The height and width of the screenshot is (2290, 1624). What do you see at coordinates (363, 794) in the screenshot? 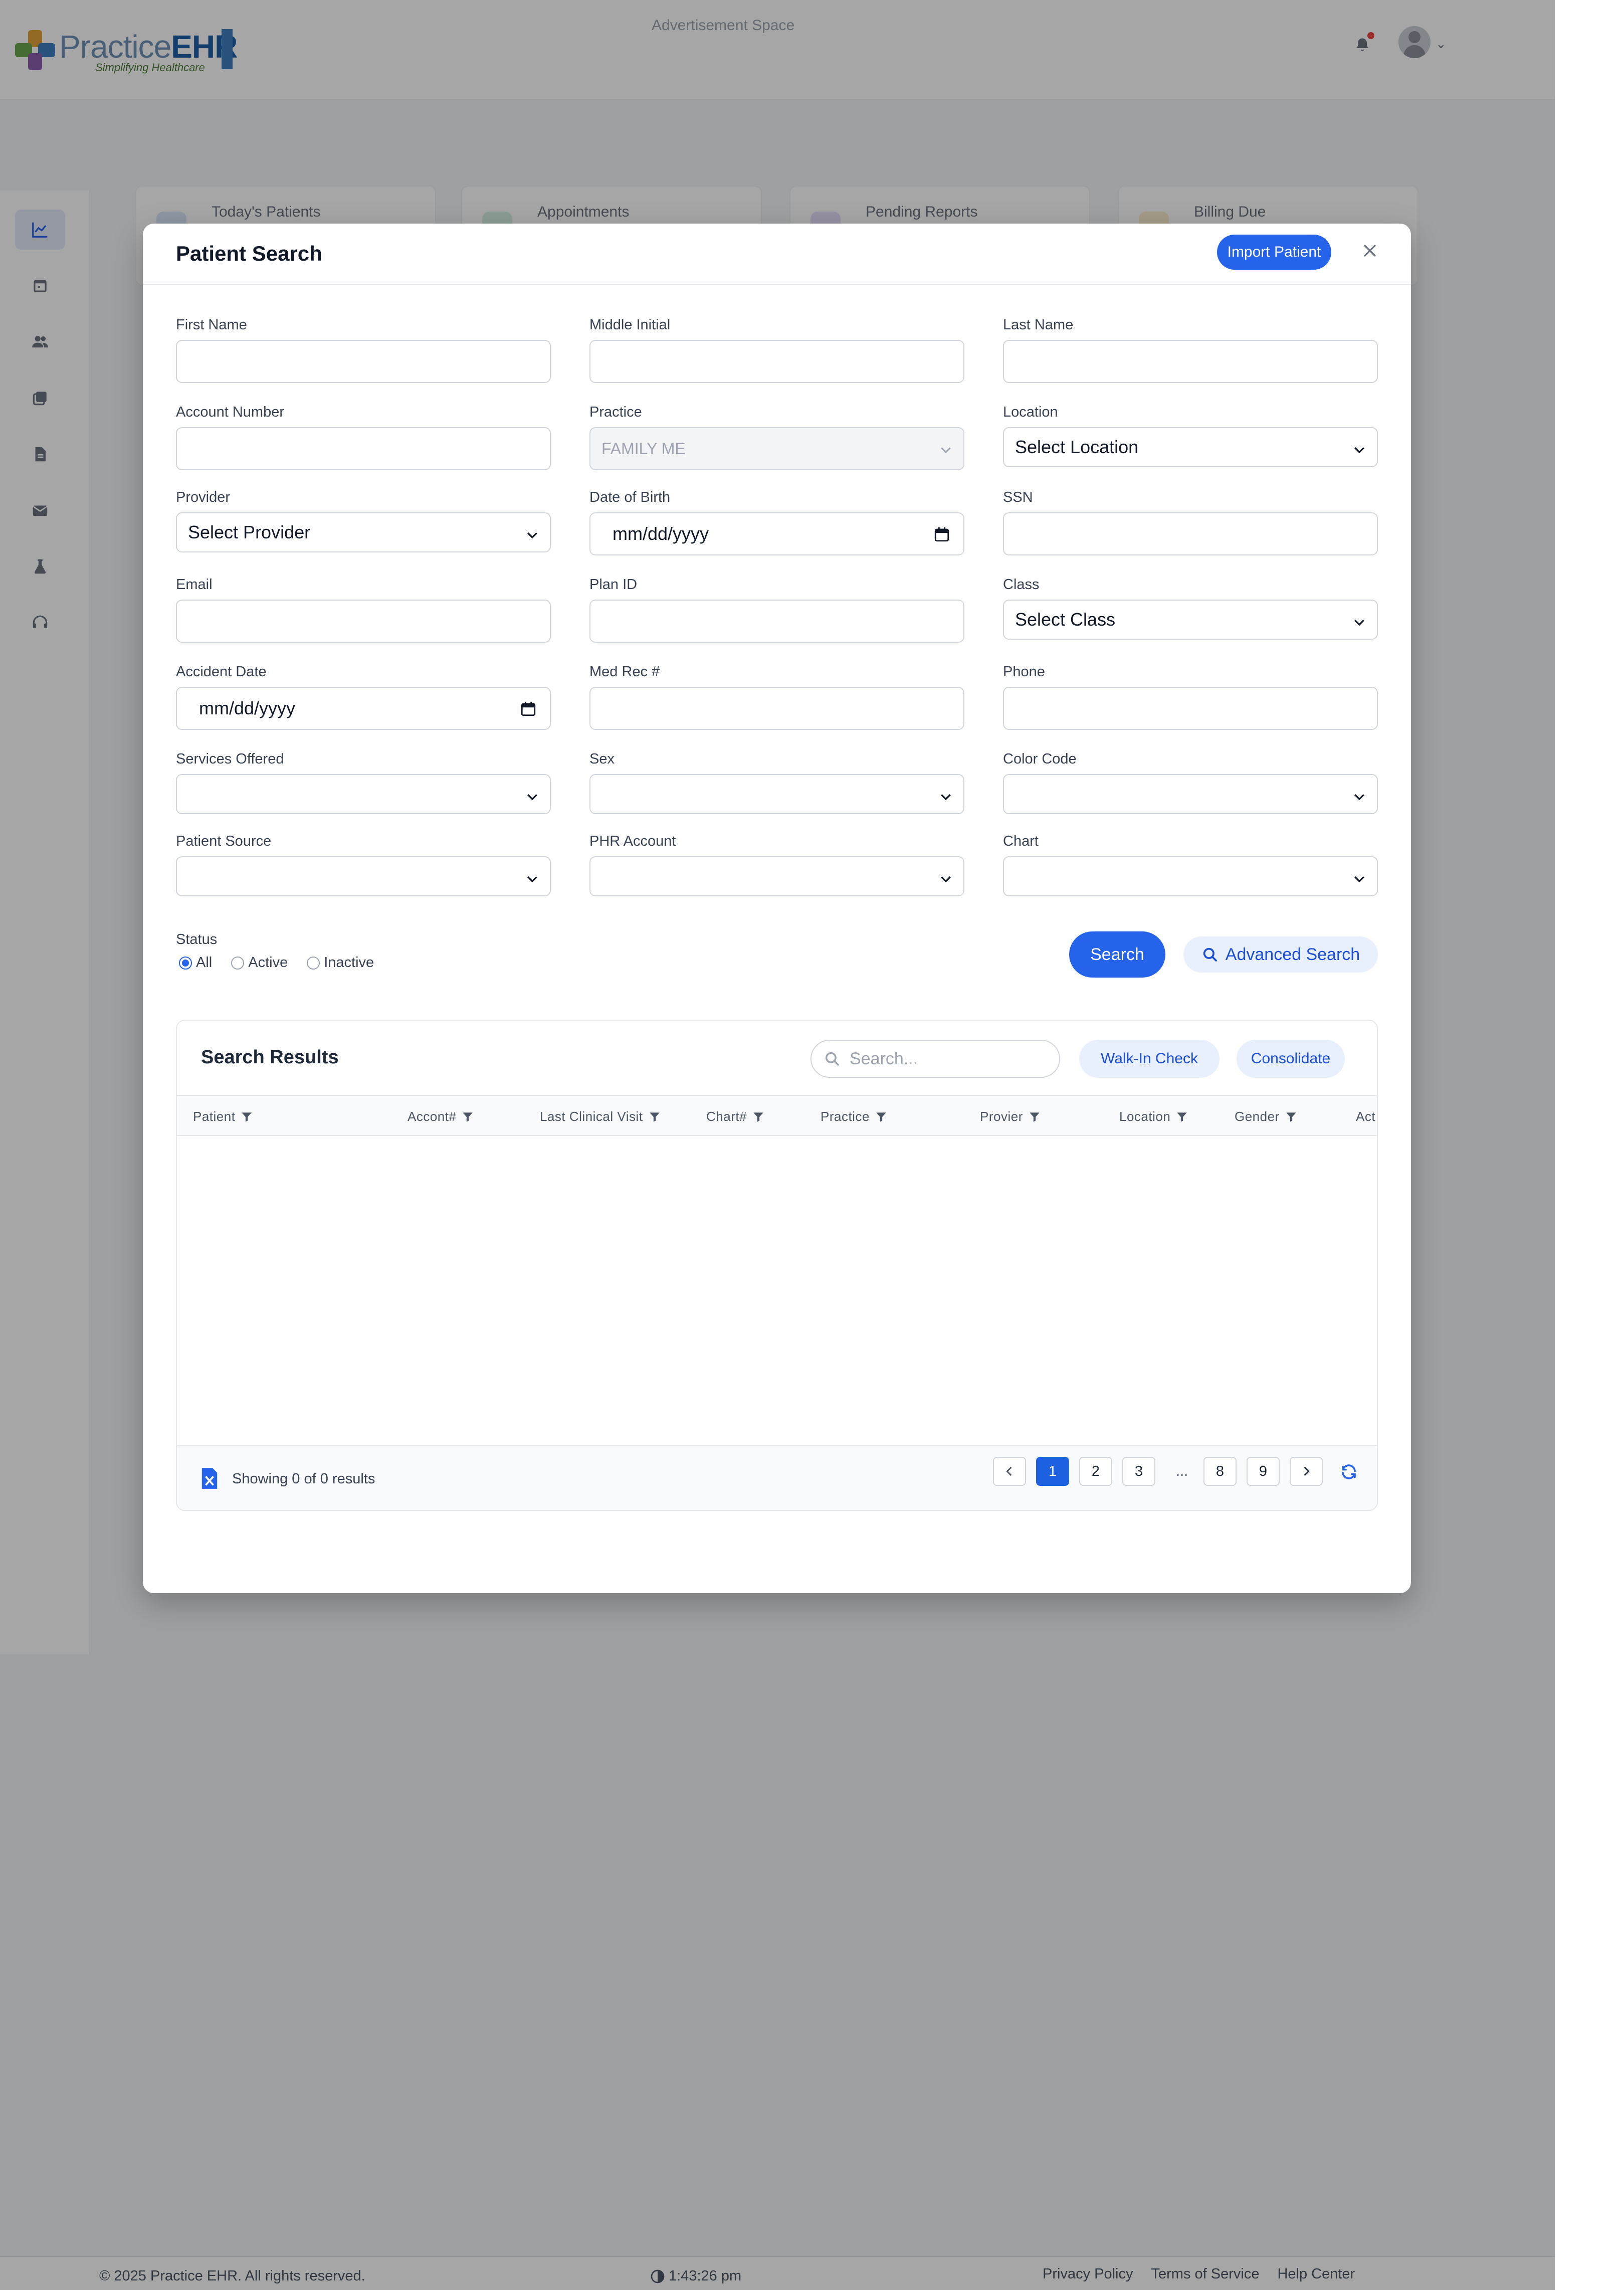
I see `services-offered-select` at bounding box center [363, 794].